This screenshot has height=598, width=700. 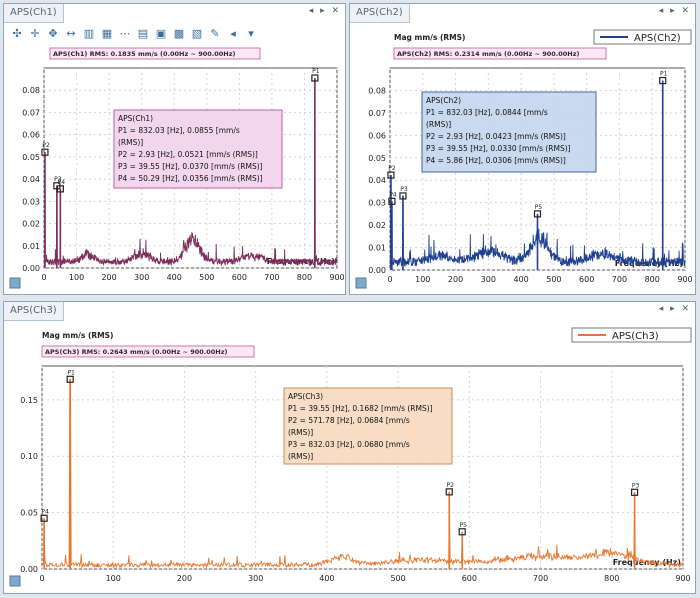 I want to click on back-icon: ◂, so click(x=233, y=34).